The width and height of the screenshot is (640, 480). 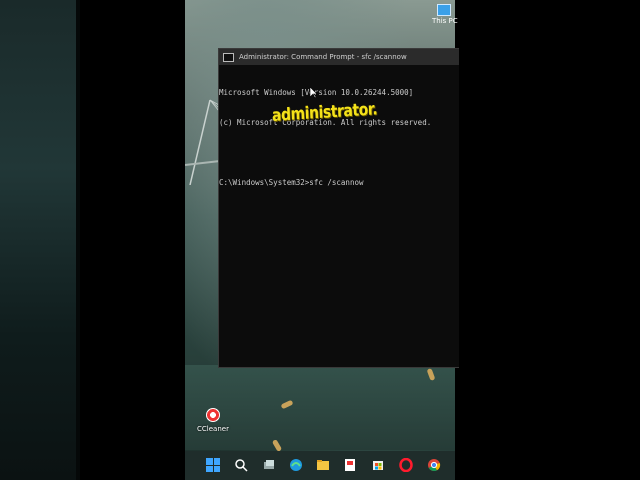 I want to click on desktop-icon-this-pc: This PC, so click(x=445, y=14).